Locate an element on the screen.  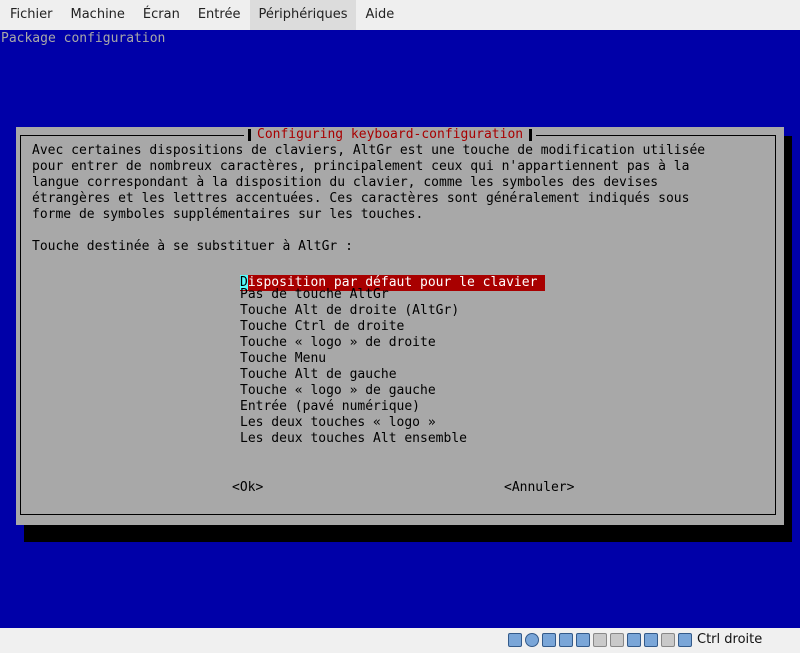
menu-fichier: Fichier is located at coordinates (31, 15).